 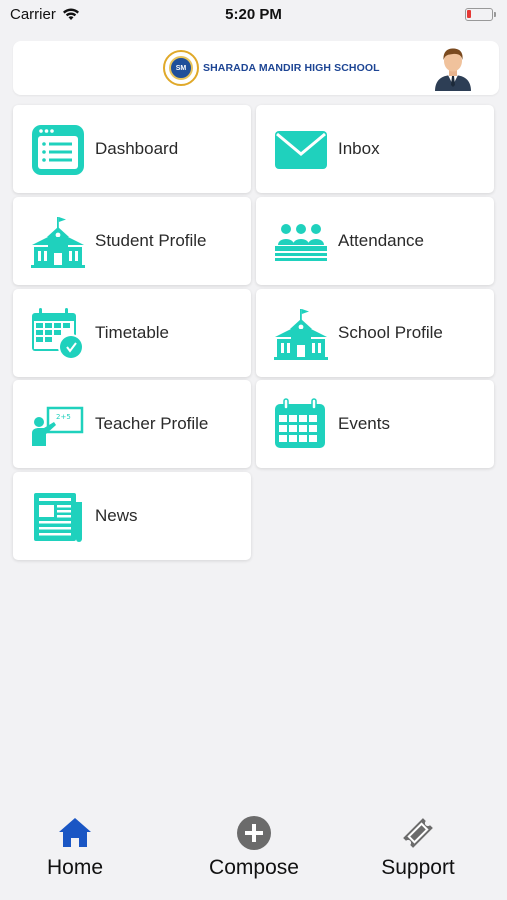 What do you see at coordinates (253, 14) in the screenshot?
I see `status-bar: Carrier 5:20 PM` at bounding box center [253, 14].